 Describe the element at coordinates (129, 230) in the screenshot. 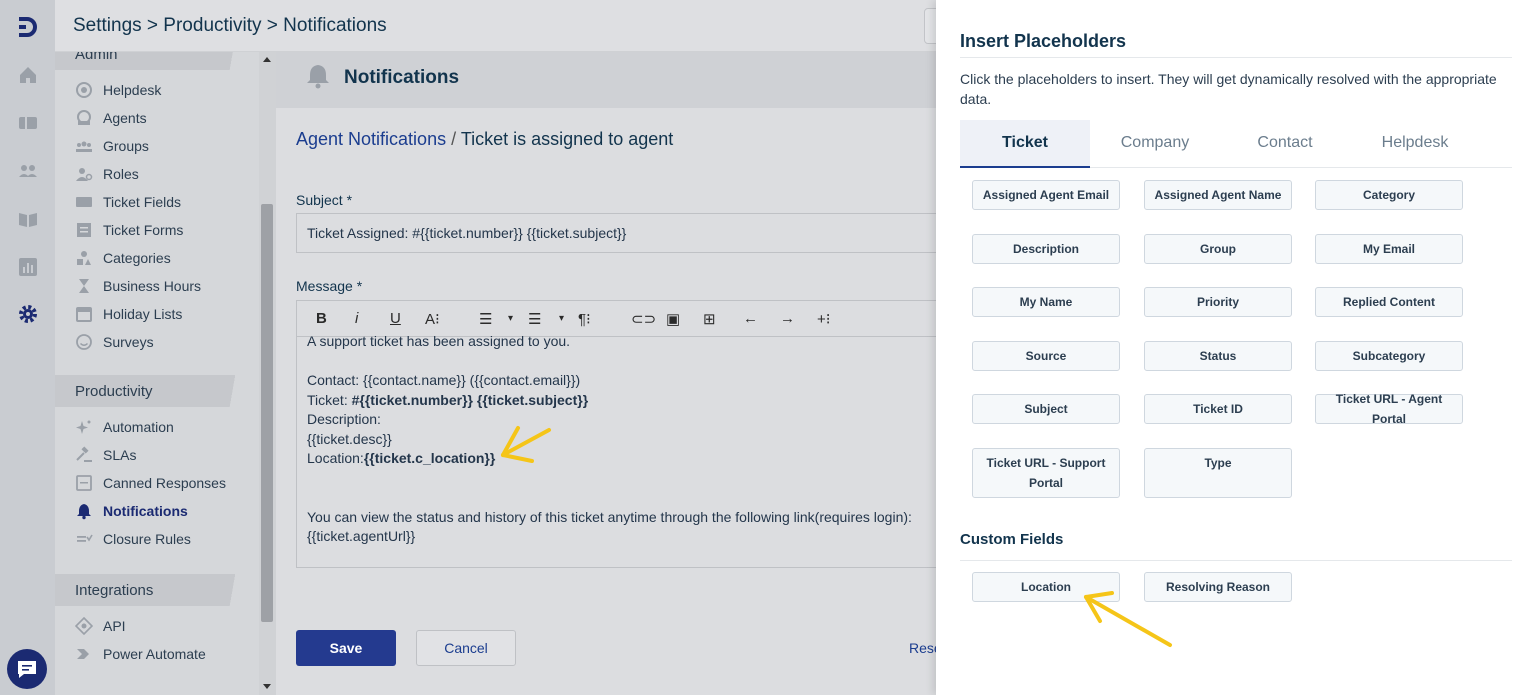

I see `sidebar-item-ticket-forms: Ticket Forms` at that location.